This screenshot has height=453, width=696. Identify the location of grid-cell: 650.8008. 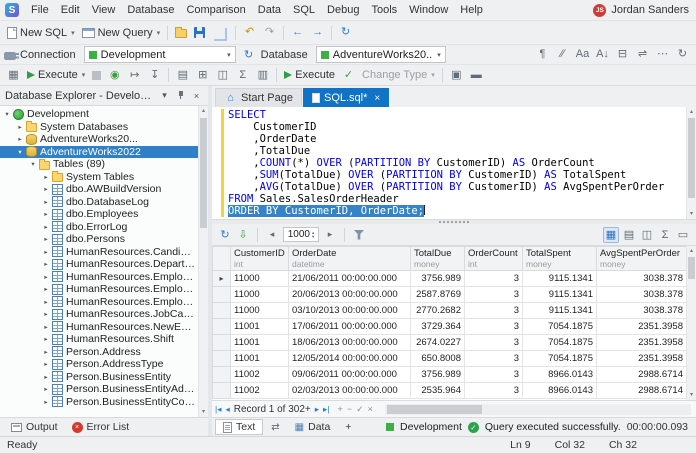
(437, 358).